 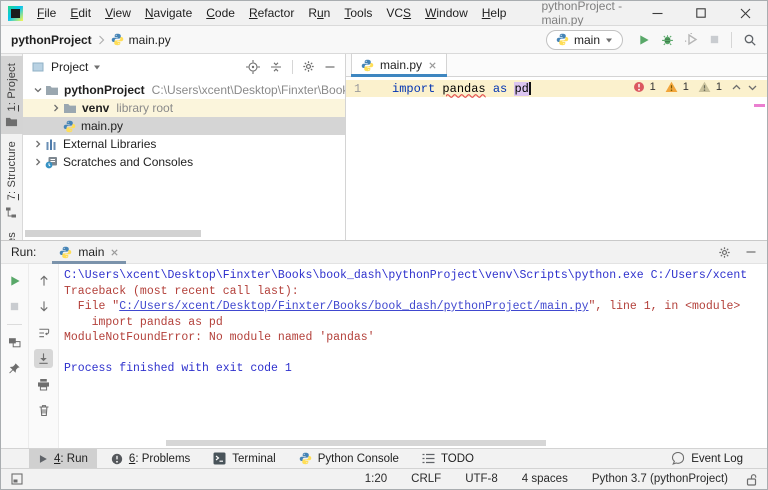 I want to click on toolwindow-toggle-icon, so click(x=17, y=479).